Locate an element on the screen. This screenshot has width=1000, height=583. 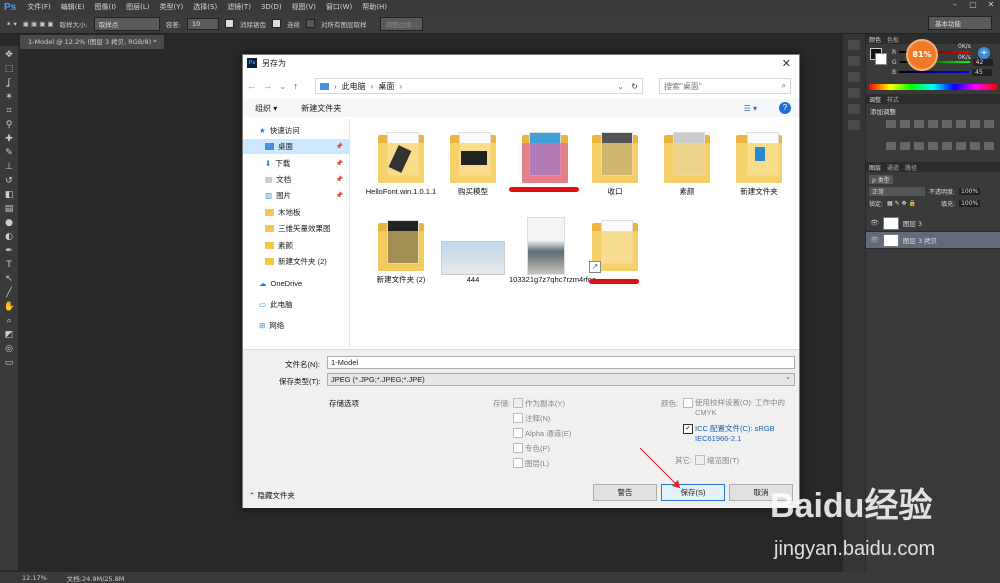
foreground-color-icon: ◩ is located at coordinates (9, 335).